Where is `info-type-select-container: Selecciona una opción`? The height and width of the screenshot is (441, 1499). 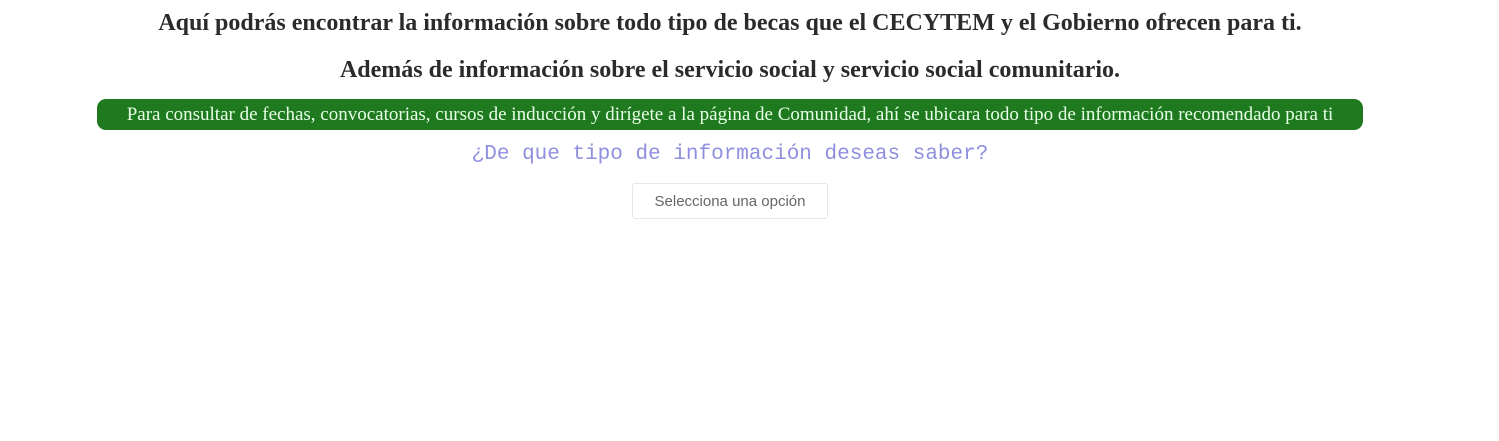 info-type-select-container: Selecciona una opción is located at coordinates (730, 201).